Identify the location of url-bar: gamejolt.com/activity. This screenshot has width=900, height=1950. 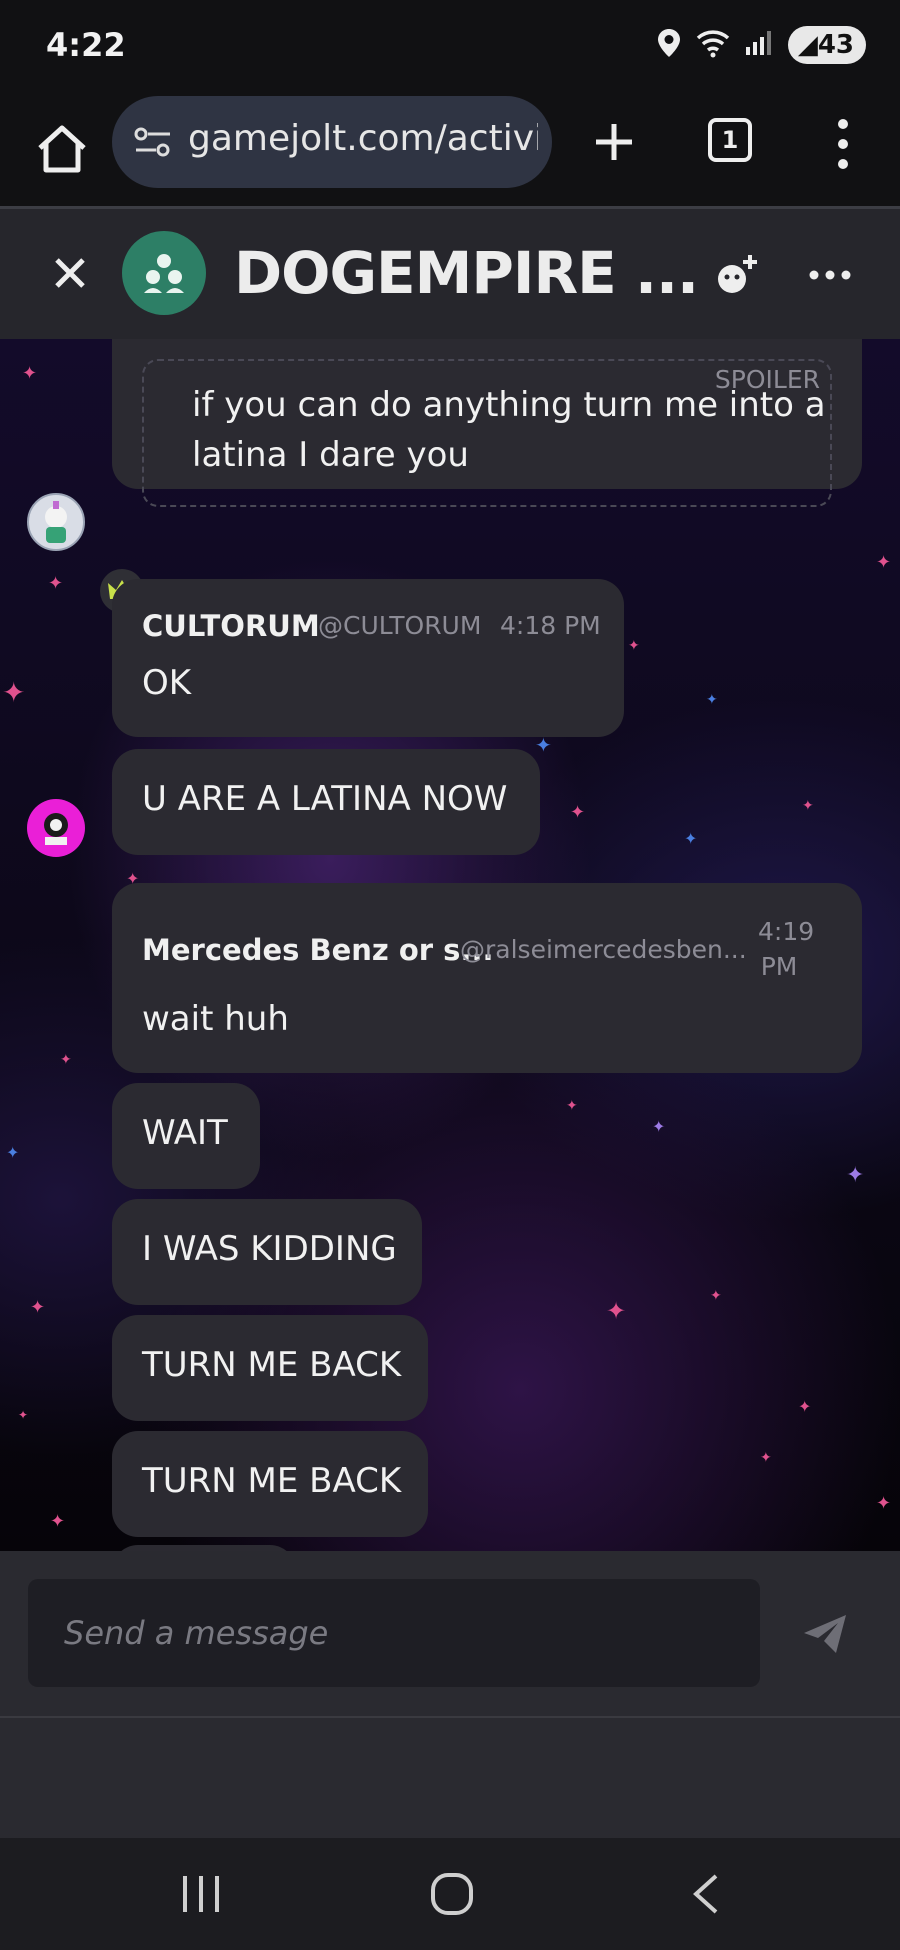
(332, 142).